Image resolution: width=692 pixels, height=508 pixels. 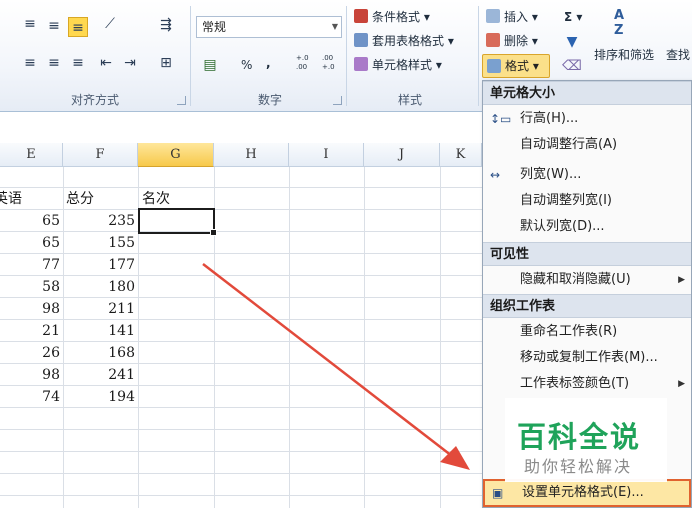 I want to click on column-width-icon: ↔, so click(x=495, y=175).